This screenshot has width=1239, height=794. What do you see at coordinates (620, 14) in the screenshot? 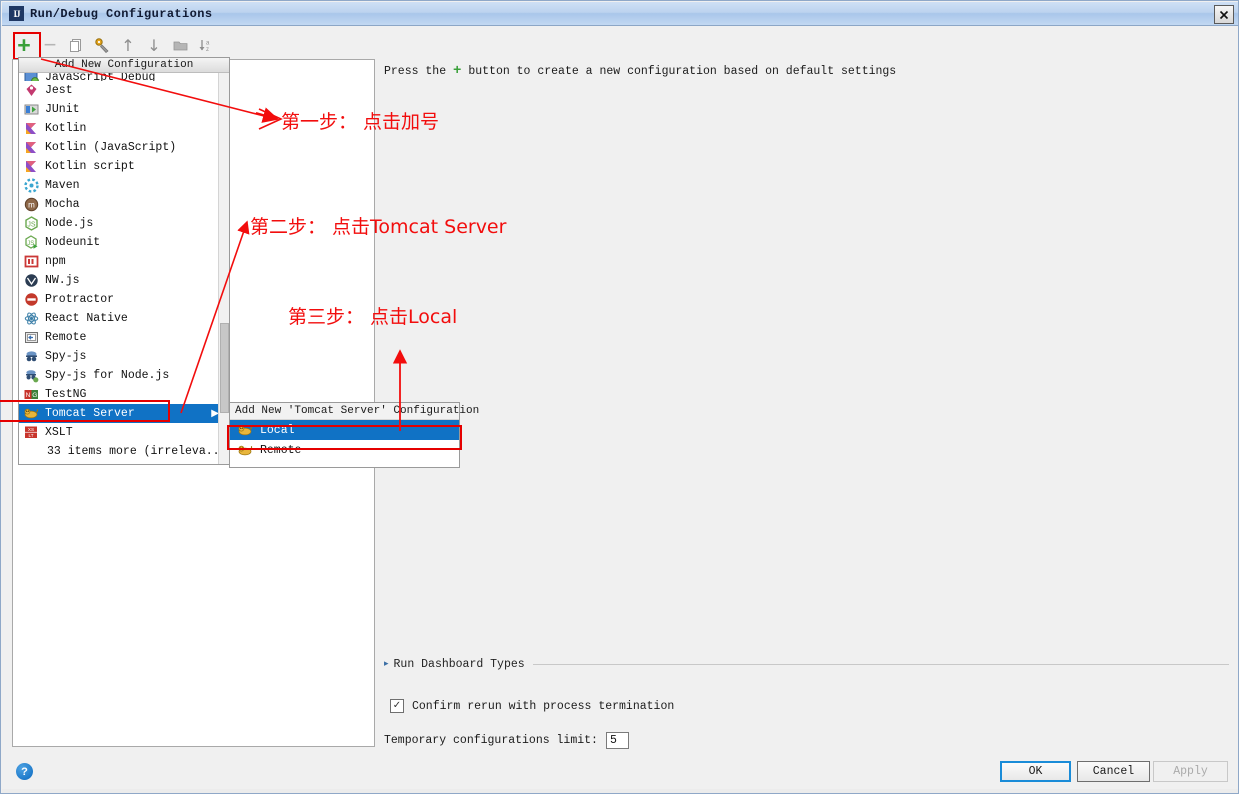
I see `title-bar: IJ Run/Debug Configurations` at bounding box center [620, 14].